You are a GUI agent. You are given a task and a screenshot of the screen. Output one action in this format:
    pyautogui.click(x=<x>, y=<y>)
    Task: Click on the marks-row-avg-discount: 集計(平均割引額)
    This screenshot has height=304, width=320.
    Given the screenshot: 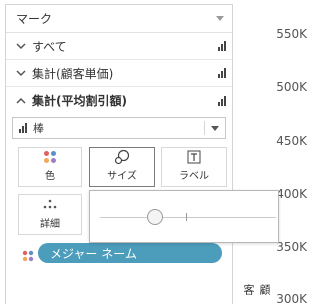 What is the action you would take?
    pyautogui.click(x=119, y=100)
    